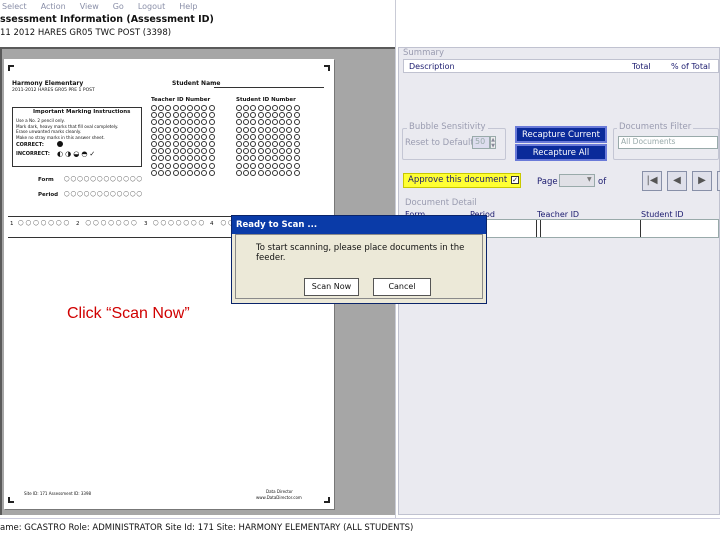 The width and height of the screenshot is (720, 540). Describe the element at coordinates (655, 127) in the screenshot. I see `documents-filter-title: Documents Filter` at that location.